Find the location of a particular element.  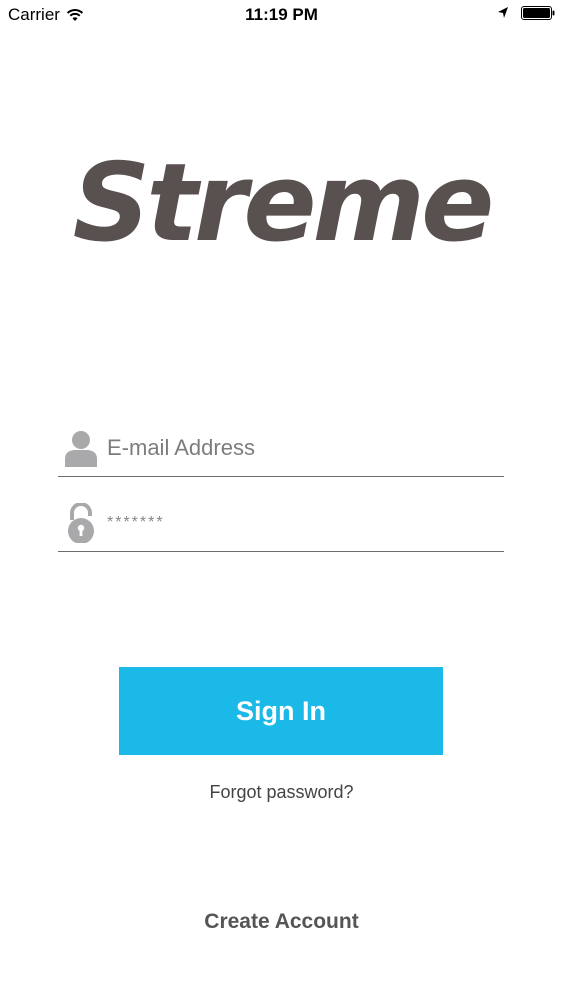

person-icon is located at coordinates (81, 448).